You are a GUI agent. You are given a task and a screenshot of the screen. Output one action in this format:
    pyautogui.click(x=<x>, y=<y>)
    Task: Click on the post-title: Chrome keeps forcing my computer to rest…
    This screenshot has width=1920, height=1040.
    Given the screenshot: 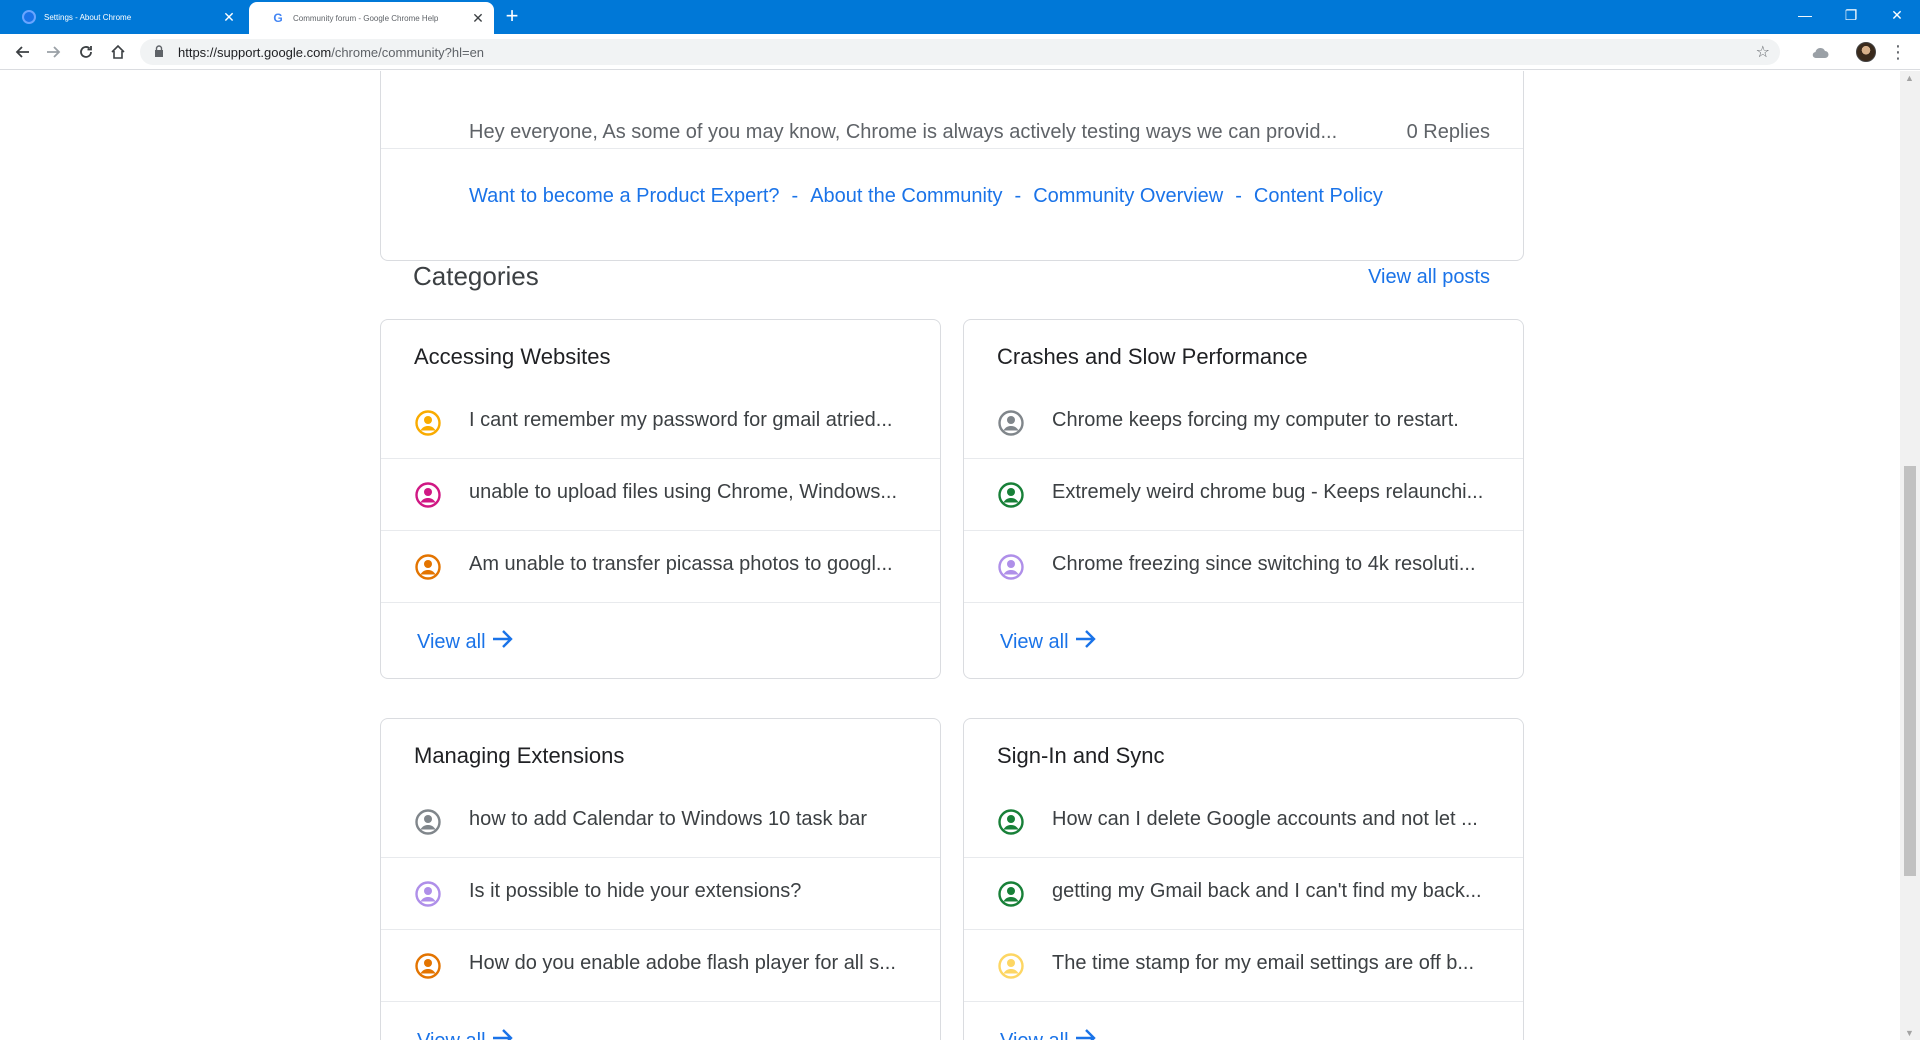 What is the action you would take?
    pyautogui.click(x=1255, y=420)
    